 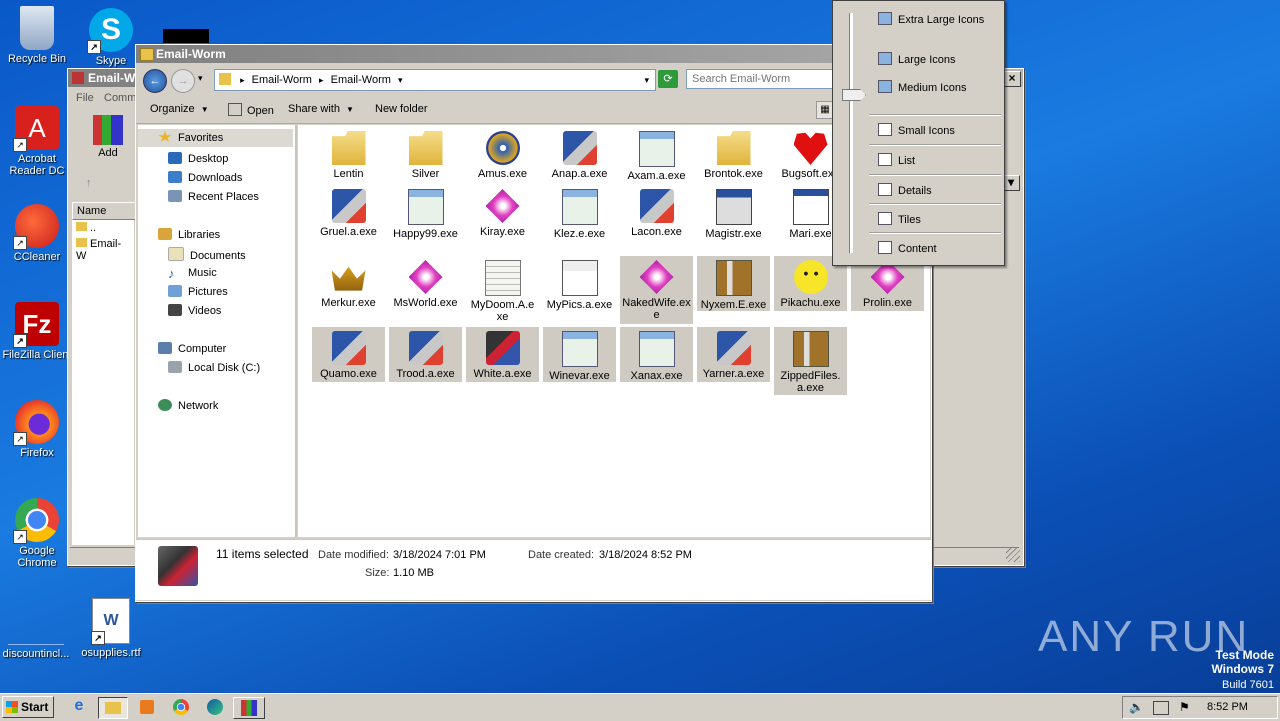 I want to click on back-window-title: Email-W, so click(x=112, y=78).